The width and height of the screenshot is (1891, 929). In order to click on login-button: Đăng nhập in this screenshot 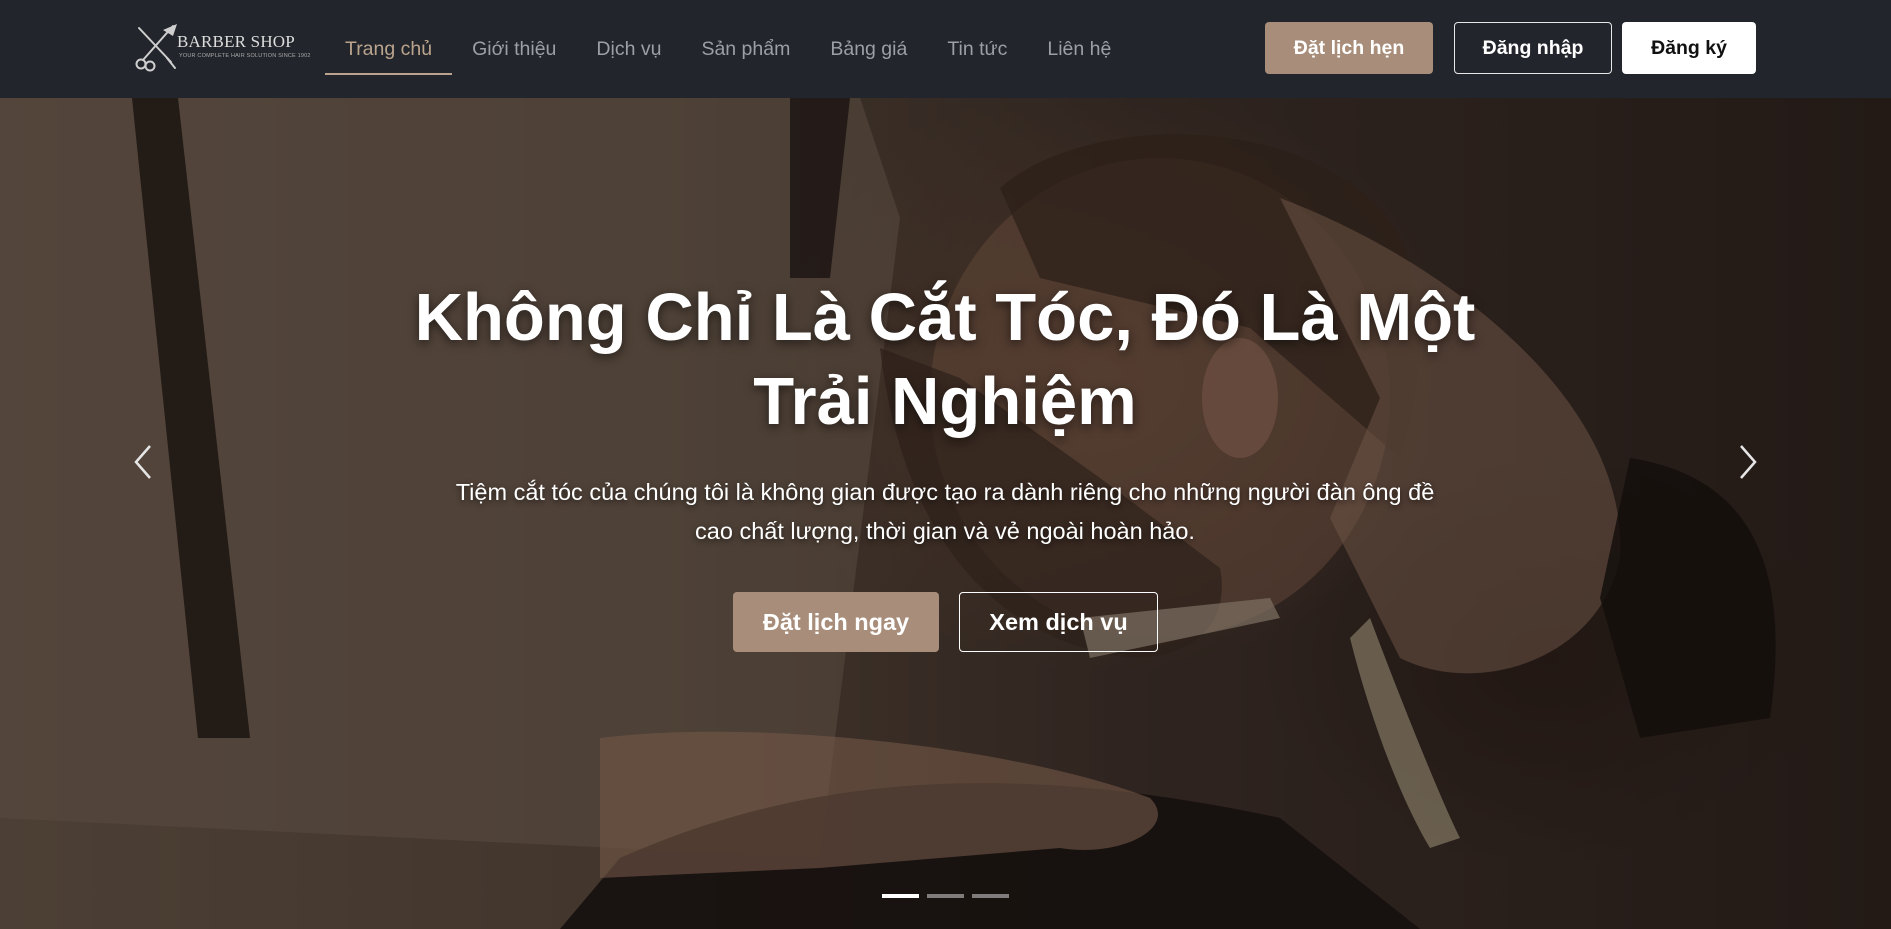, I will do `click(1533, 48)`.